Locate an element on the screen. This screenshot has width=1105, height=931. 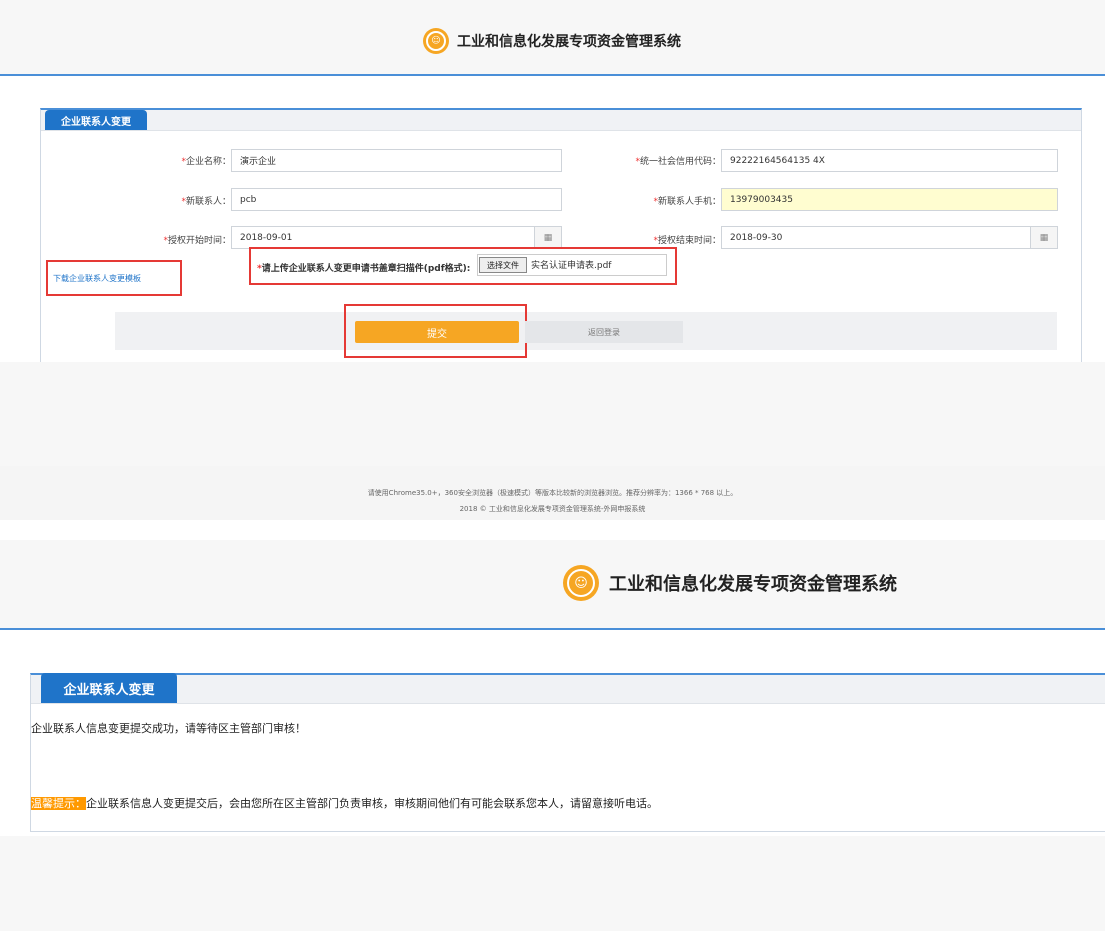
bottom-blank-area is located at coordinates (552, 883).